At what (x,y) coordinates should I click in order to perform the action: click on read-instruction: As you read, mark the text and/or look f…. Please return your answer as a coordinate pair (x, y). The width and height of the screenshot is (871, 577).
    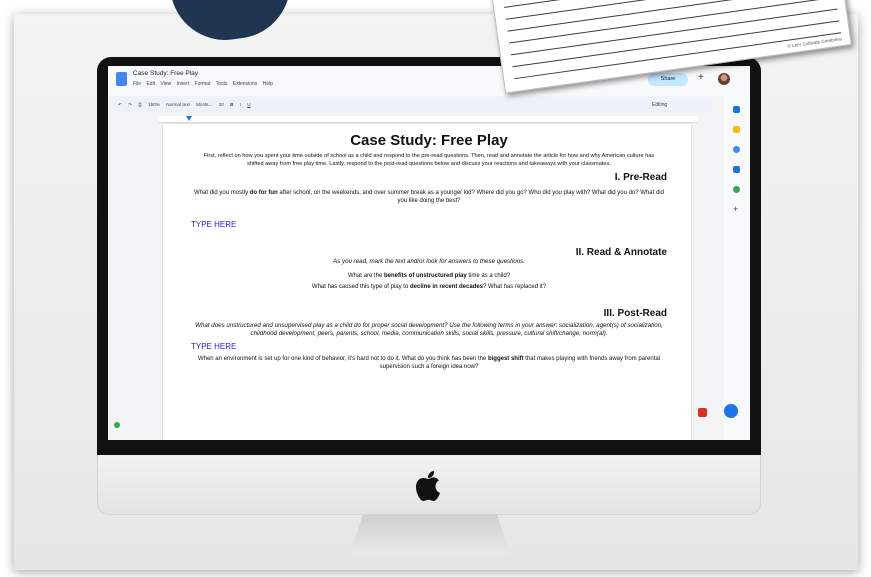
    Looking at the image, I should click on (429, 261).